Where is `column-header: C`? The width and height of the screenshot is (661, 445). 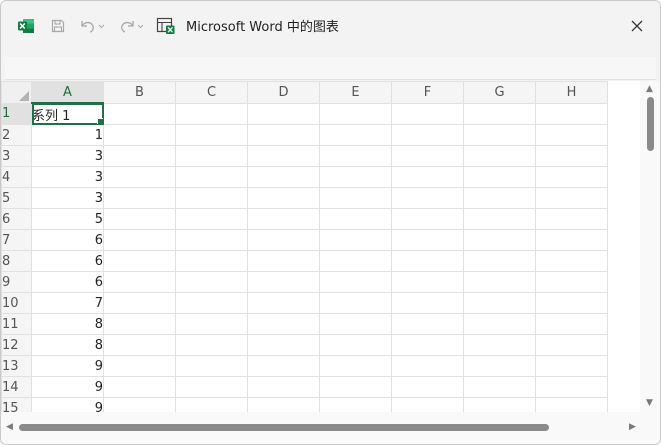 column-header: C is located at coordinates (211, 92).